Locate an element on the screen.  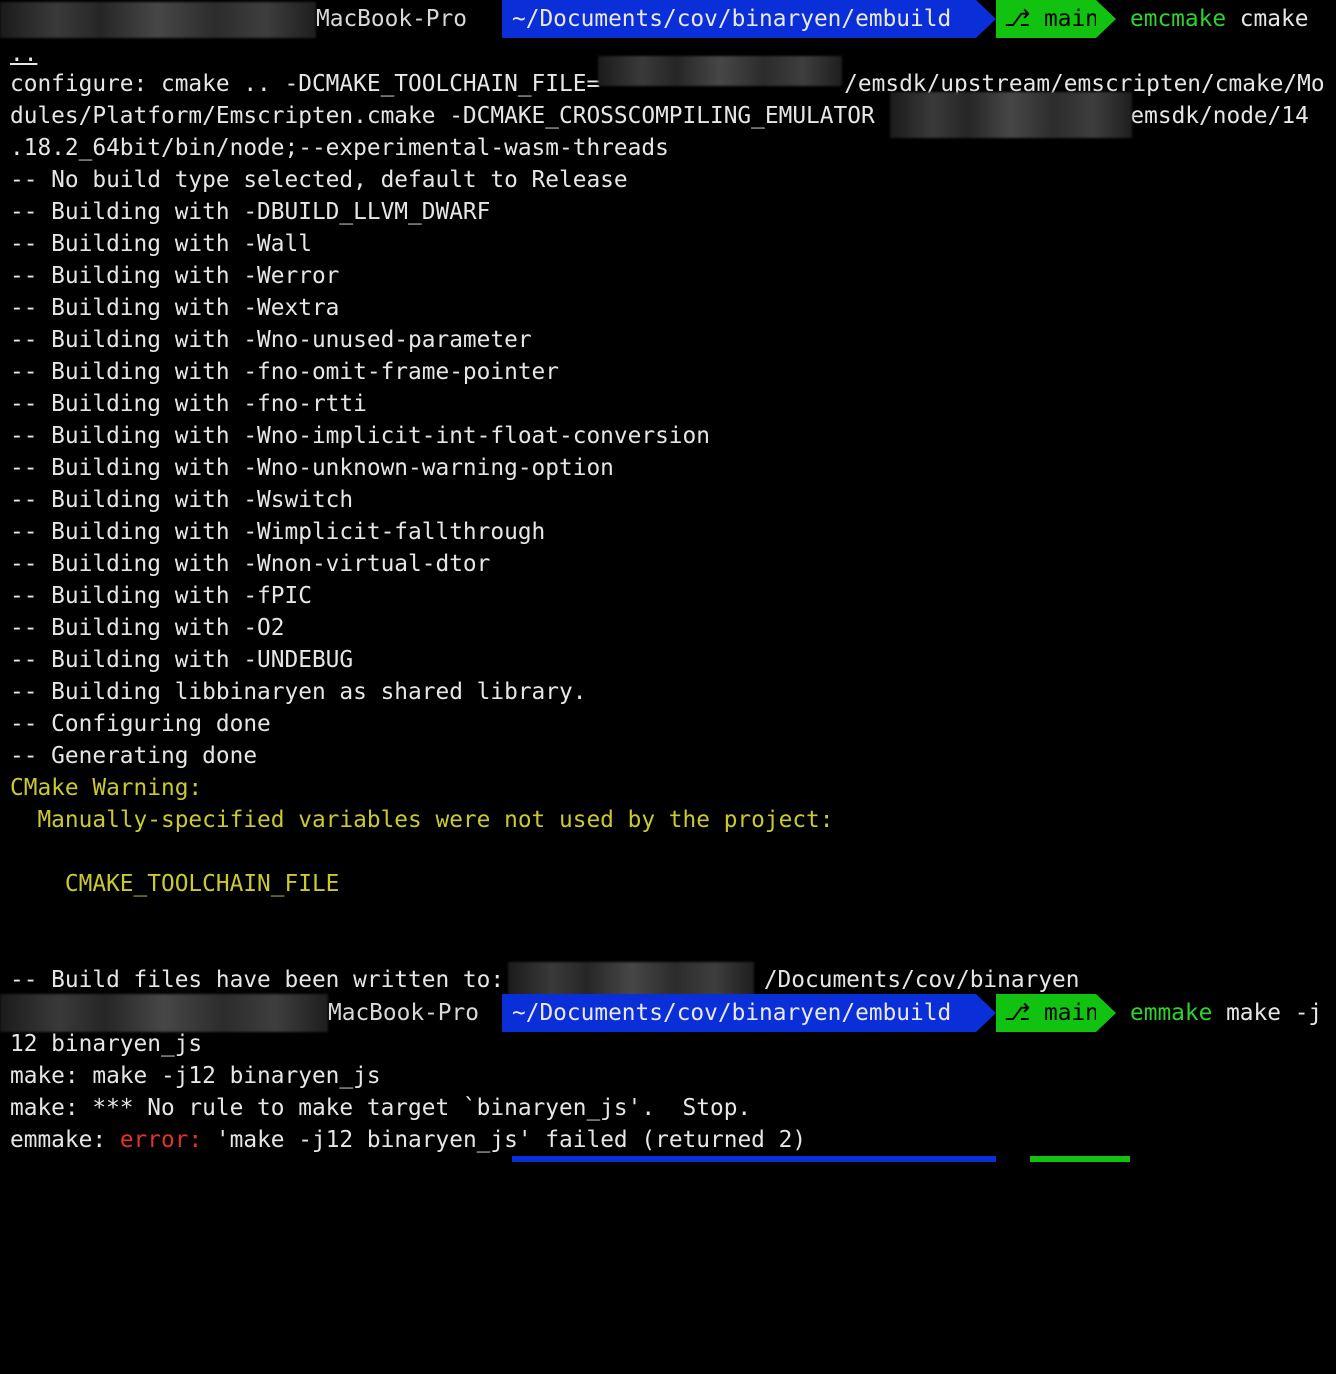
command-continuation: 12 binaryen_js is located at coordinates (106, 1044).